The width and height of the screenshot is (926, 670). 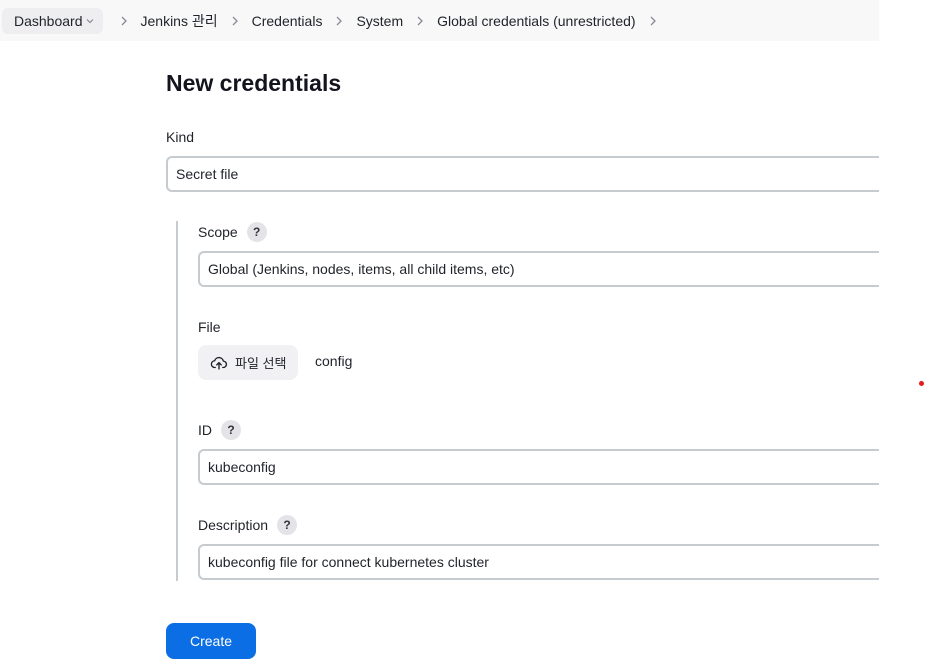 I want to click on id-input-value: kubeconfig, so click(x=242, y=467).